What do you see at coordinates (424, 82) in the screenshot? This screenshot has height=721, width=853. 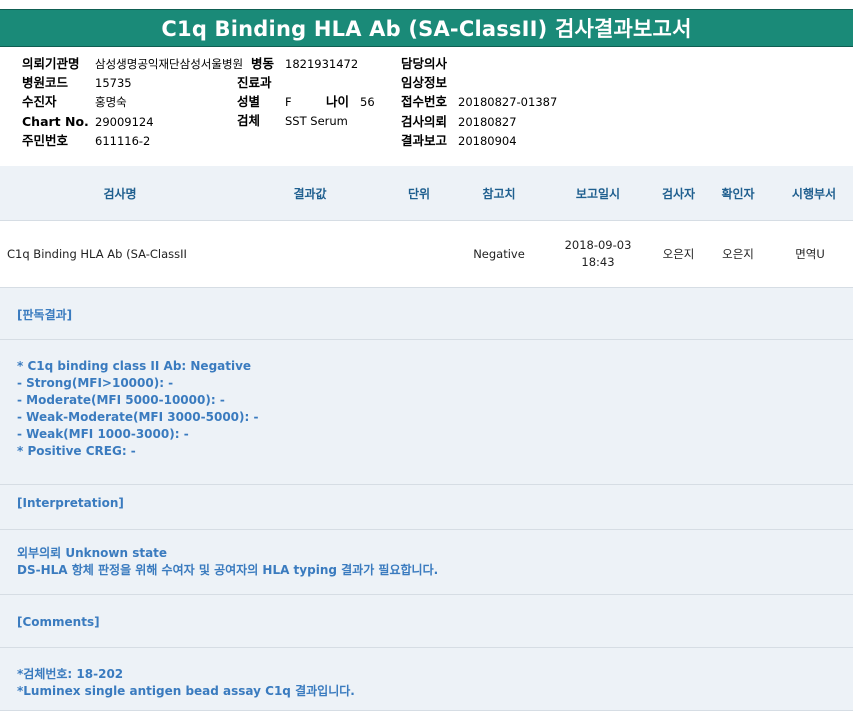 I see `clinical-label: 임상정보` at bounding box center [424, 82].